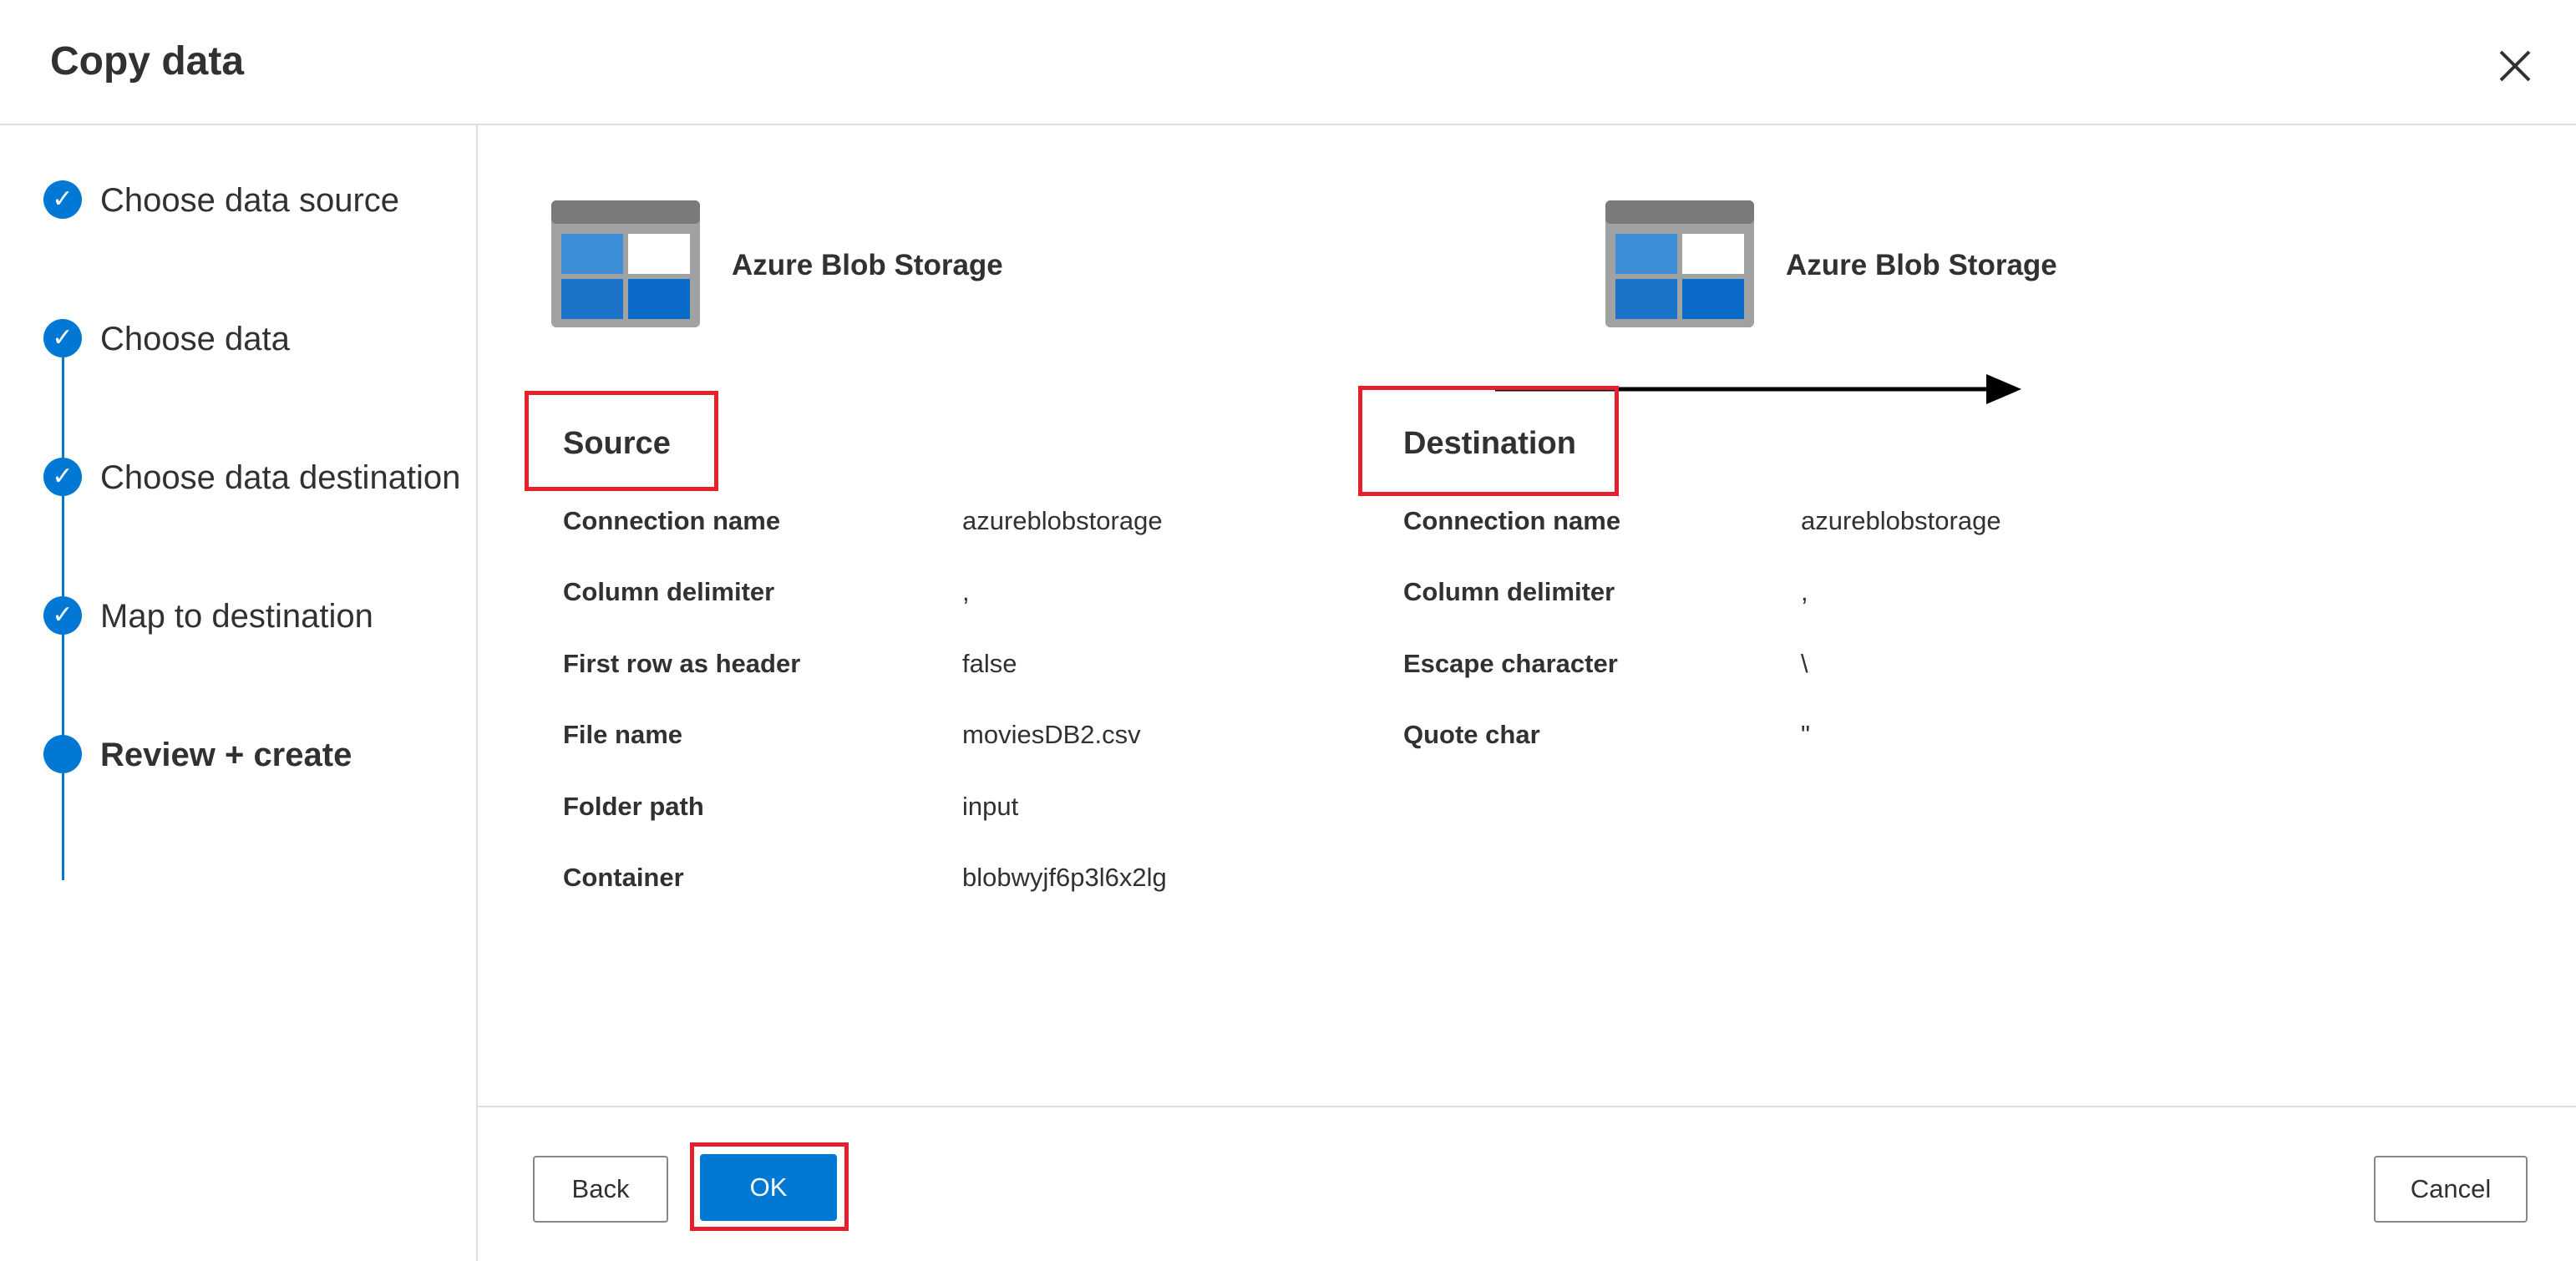  I want to click on source-prop-label: Container, so click(623, 877).